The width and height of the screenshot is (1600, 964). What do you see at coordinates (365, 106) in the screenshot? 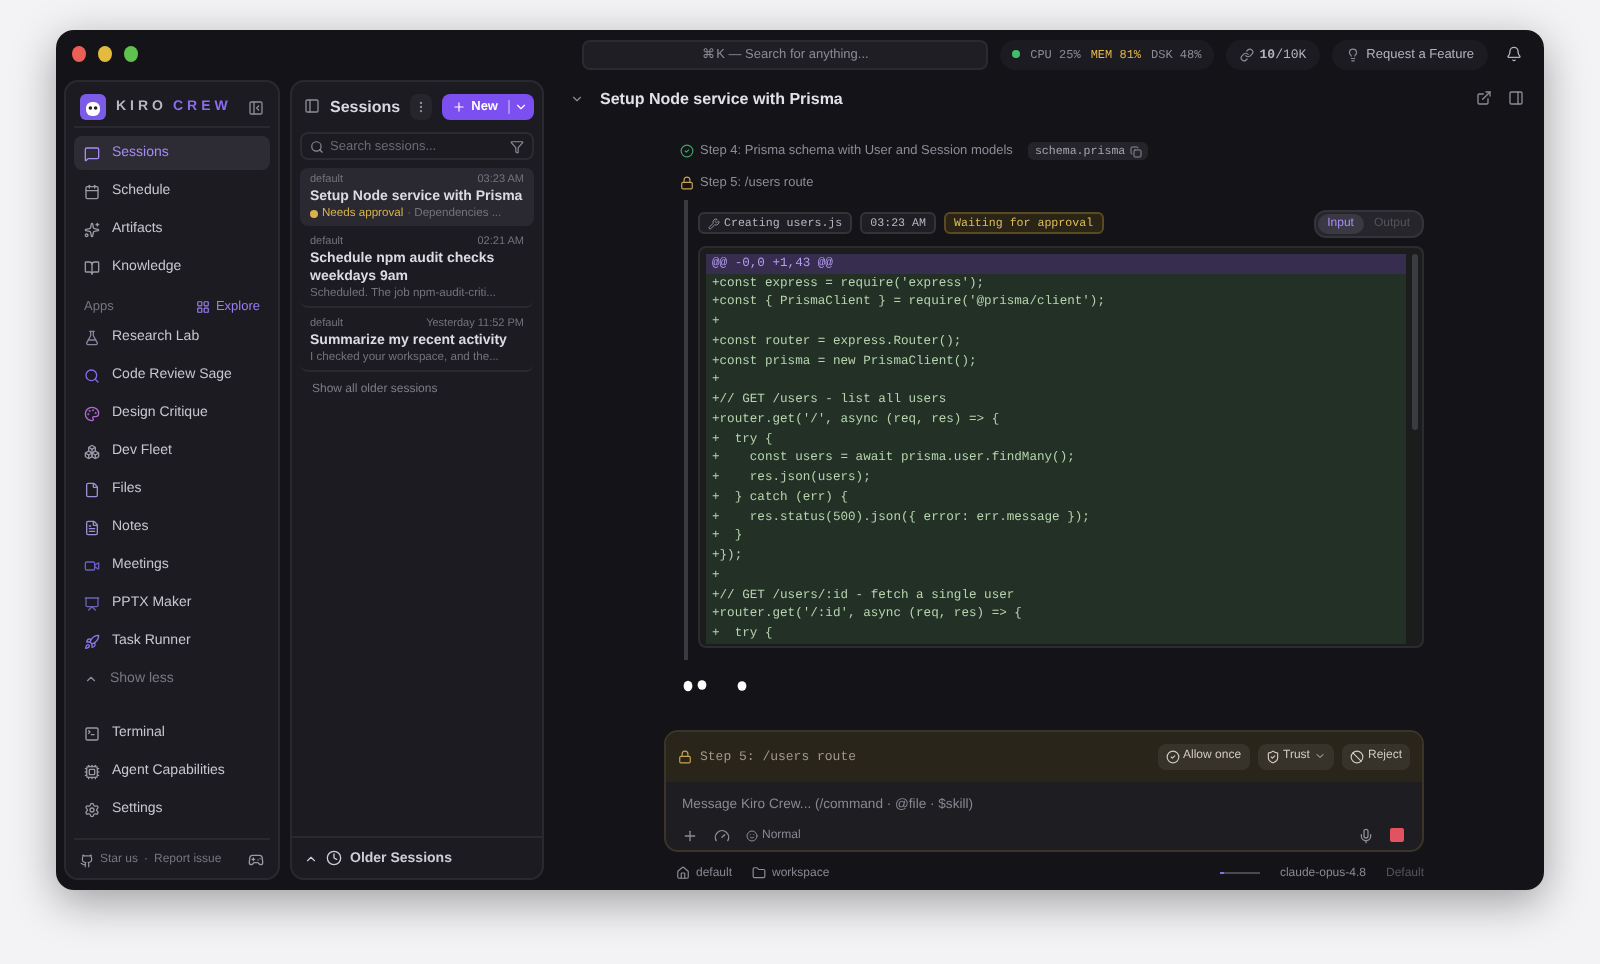
I see `sessions-title: Sessions` at bounding box center [365, 106].